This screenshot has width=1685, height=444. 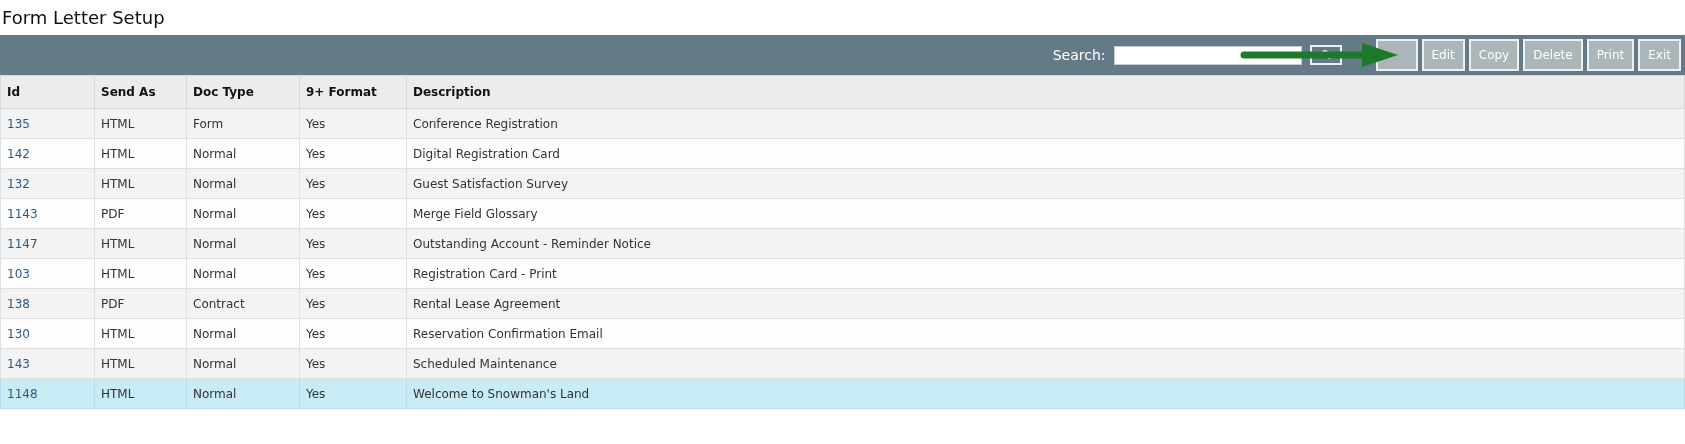 I want to click on table-cell: Contract, so click(x=243, y=303).